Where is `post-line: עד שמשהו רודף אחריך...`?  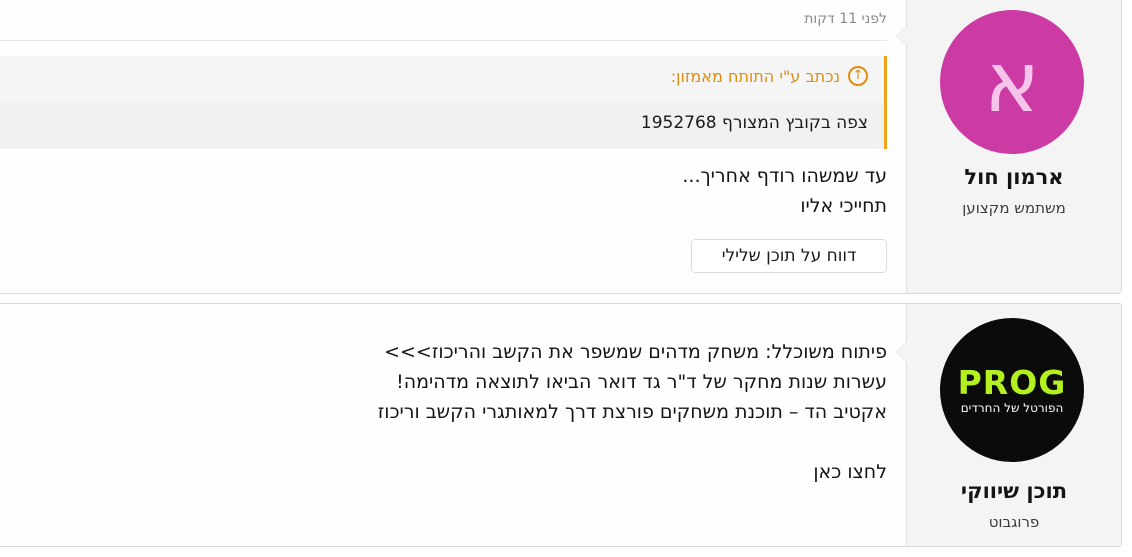
post-line: עד שמשהו רודף אחריך... is located at coordinates (784, 176).